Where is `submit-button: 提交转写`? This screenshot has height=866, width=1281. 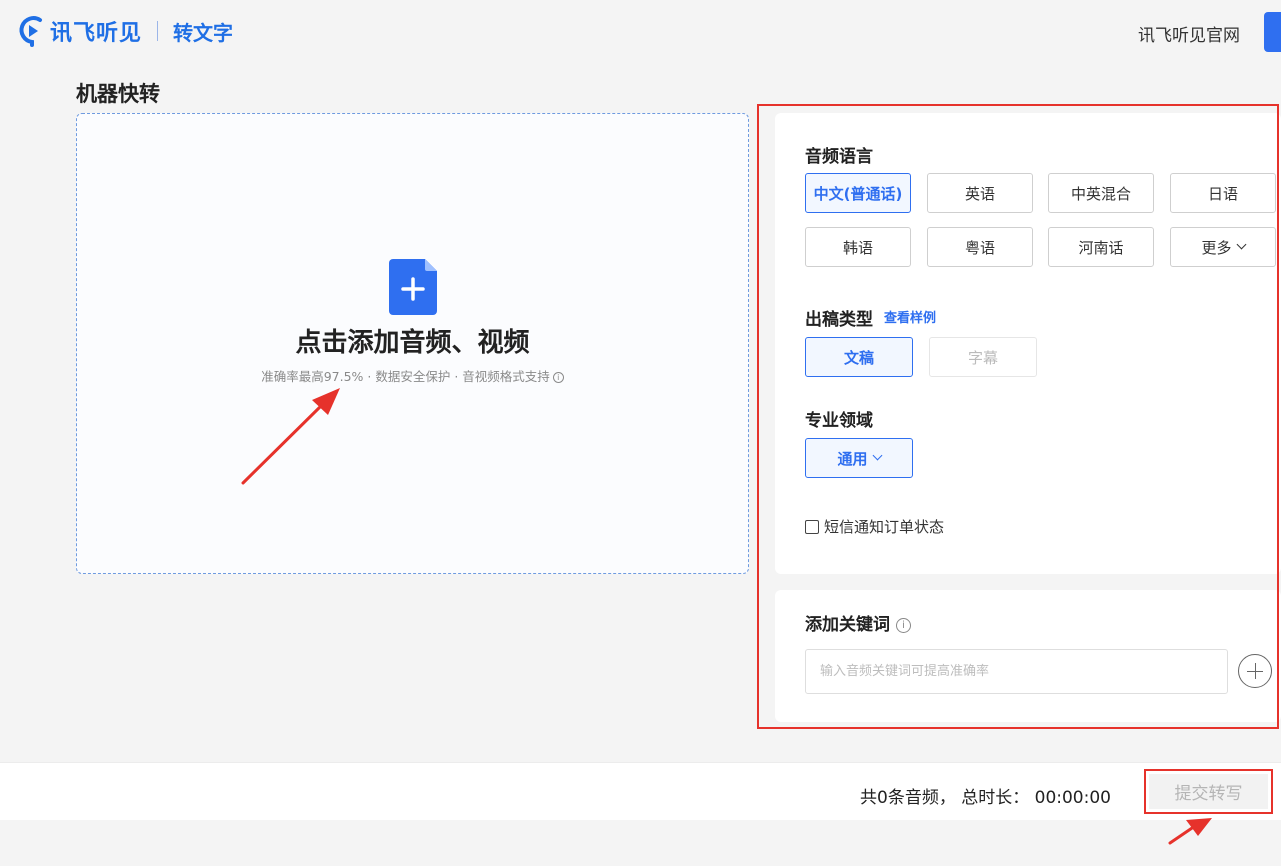 submit-button: 提交转写 is located at coordinates (1208, 791).